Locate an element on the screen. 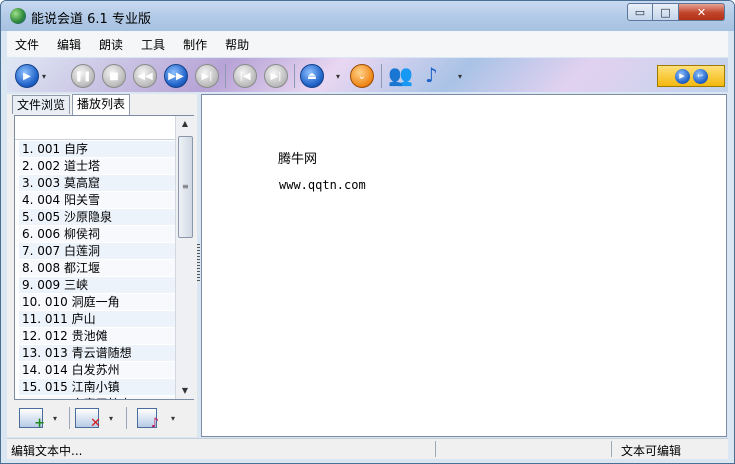  fast-forward-button: ▶▶ is located at coordinates (176, 76).